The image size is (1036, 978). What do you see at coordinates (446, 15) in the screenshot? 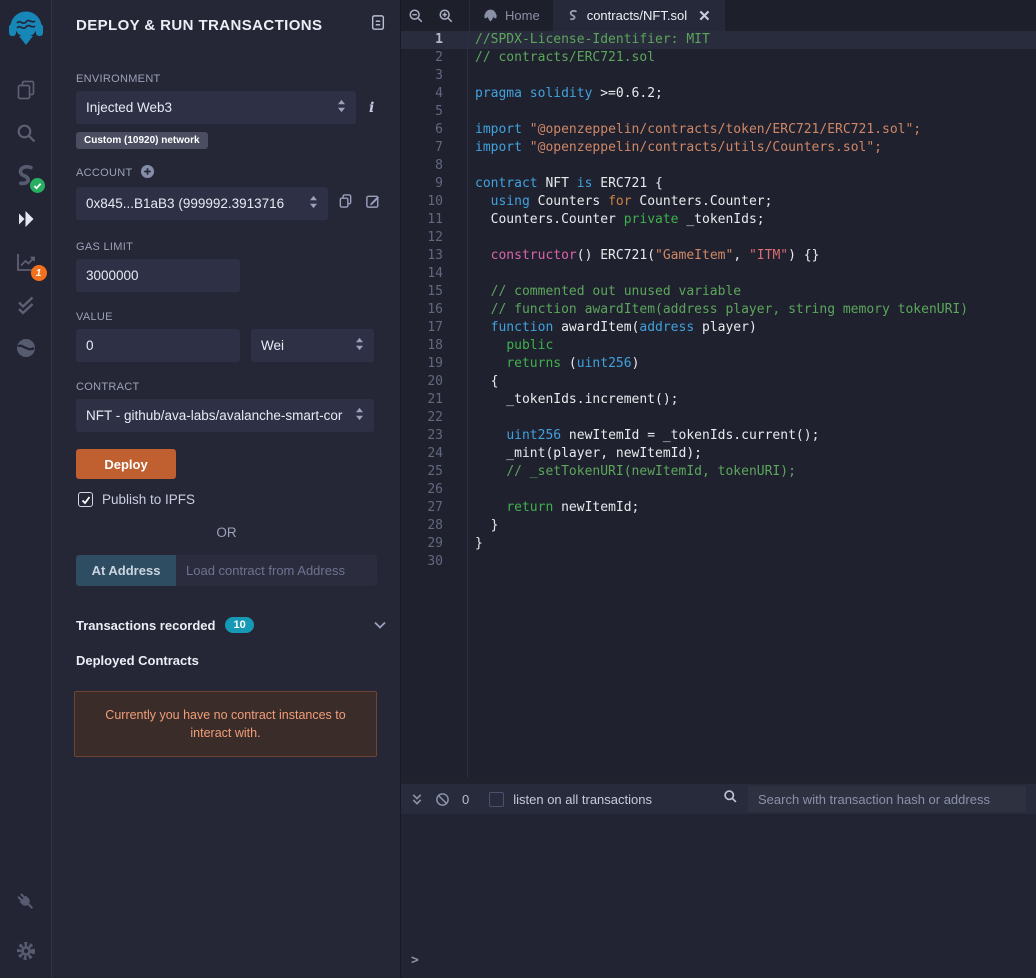
I see `zoom-in-icon` at bounding box center [446, 15].